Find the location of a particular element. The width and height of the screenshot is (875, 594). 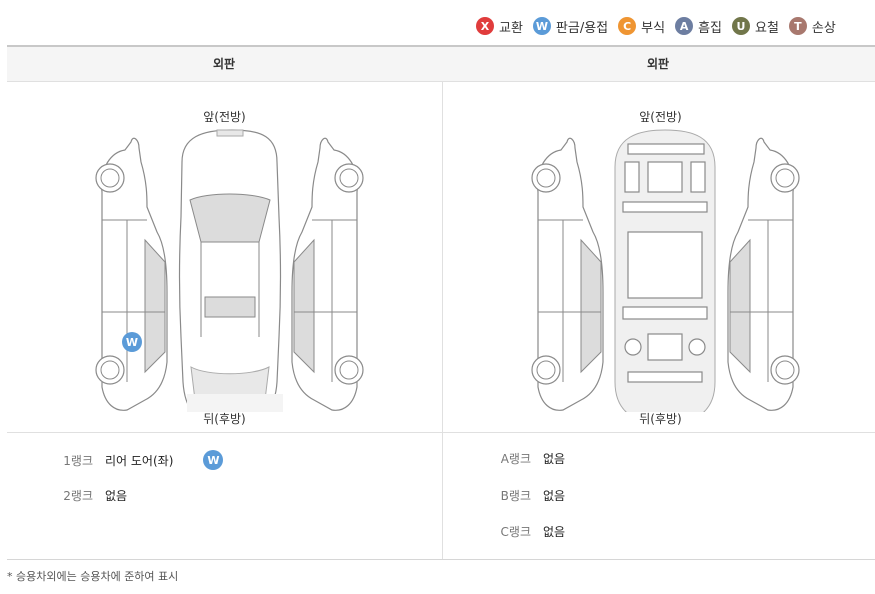

legend-item-scratch: A 흠집 is located at coordinates (698, 26).